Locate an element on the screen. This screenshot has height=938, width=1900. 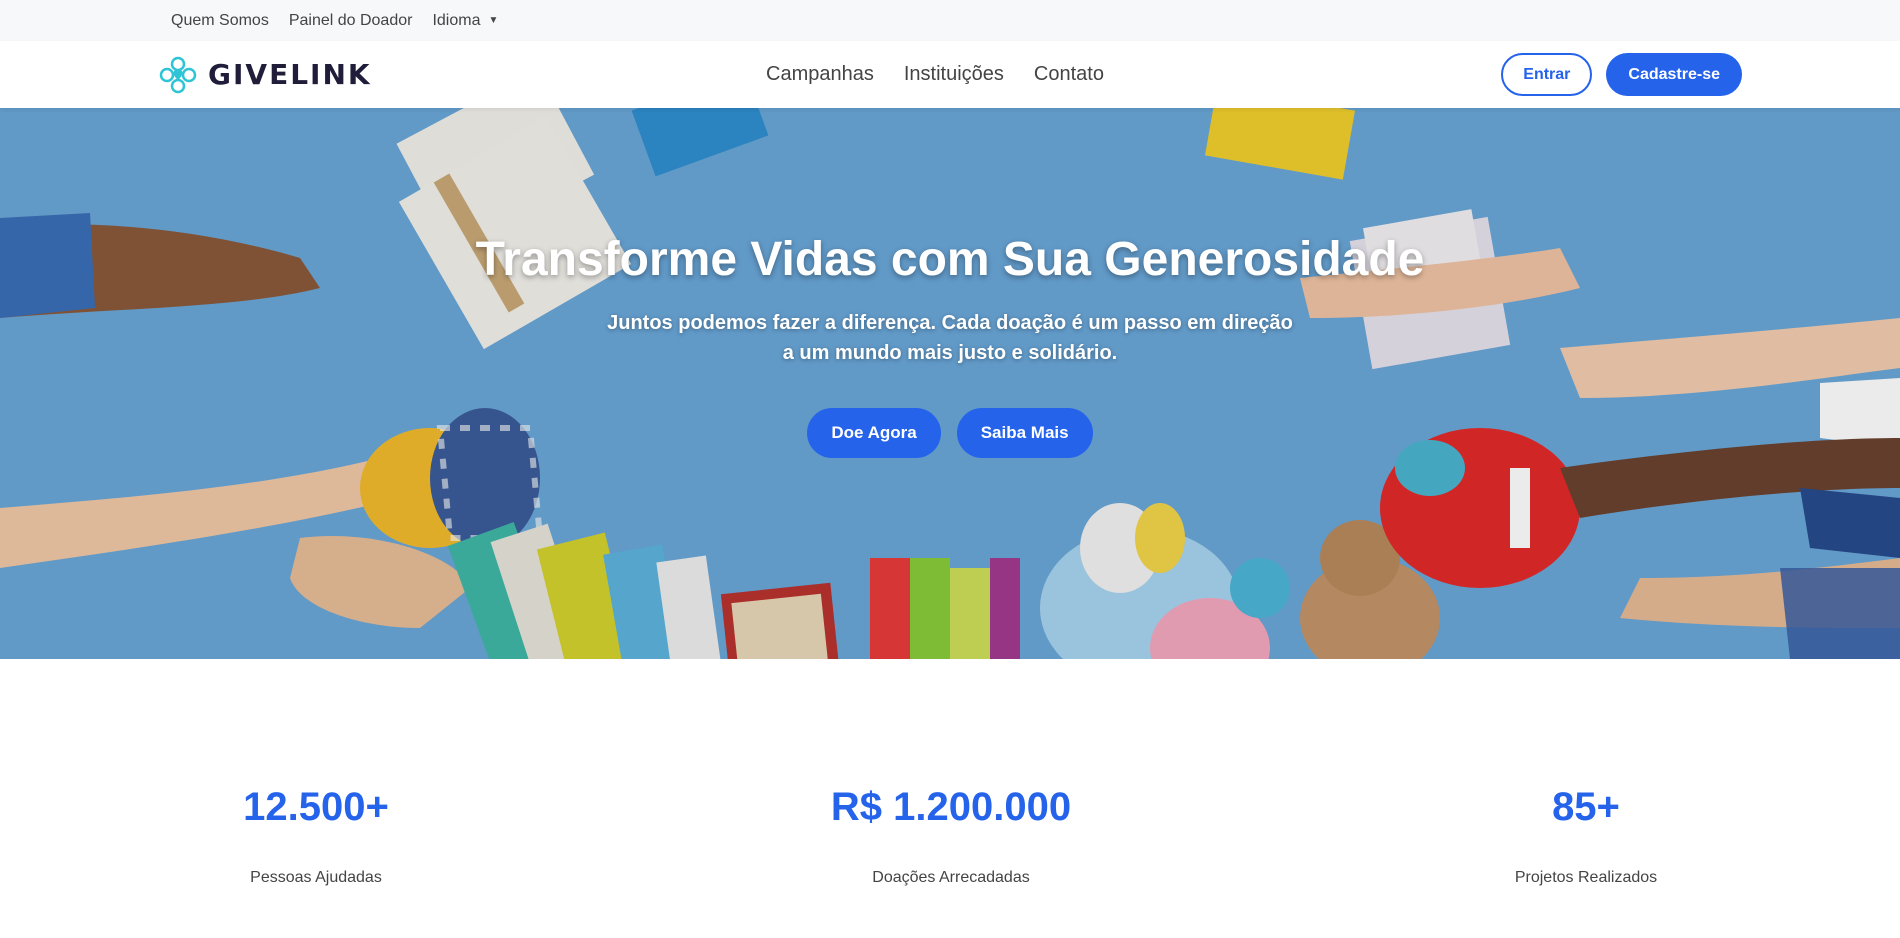
donor-dashboard-link: Painel do Doador is located at coordinates (351, 21).